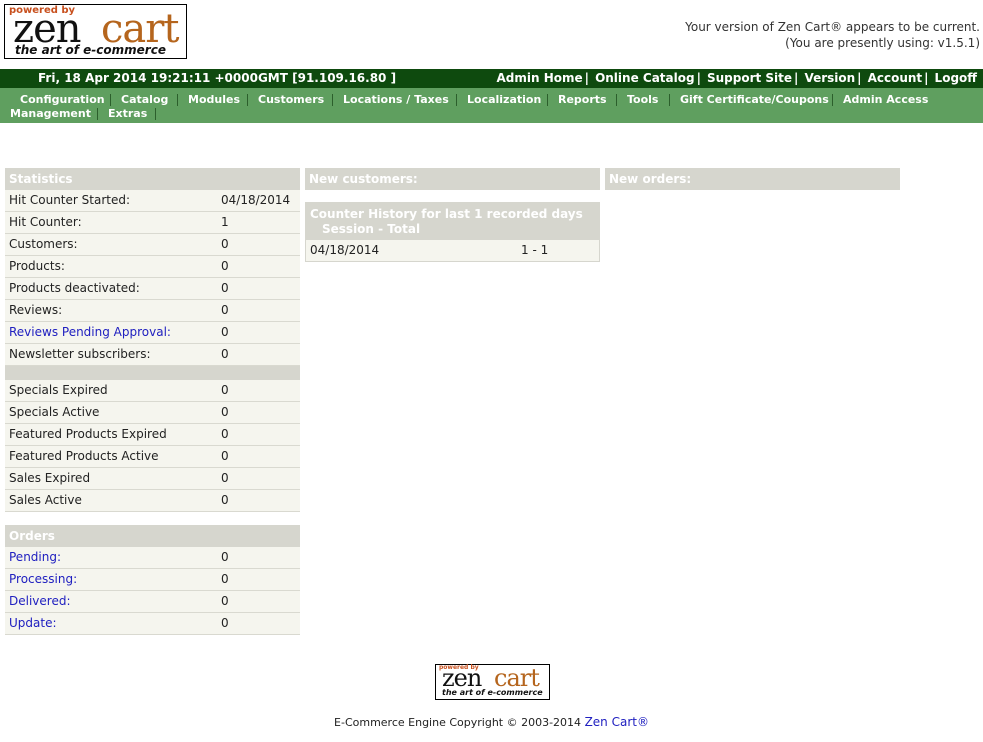 This screenshot has width=983, height=742. Describe the element at coordinates (152, 602) in the screenshot. I see `order-row: Delivered: 0` at that location.